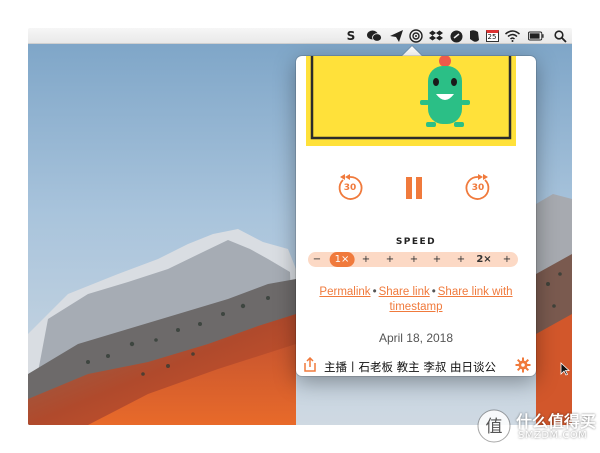  I want to click on menu-bar: S 25, so click(300, 36).